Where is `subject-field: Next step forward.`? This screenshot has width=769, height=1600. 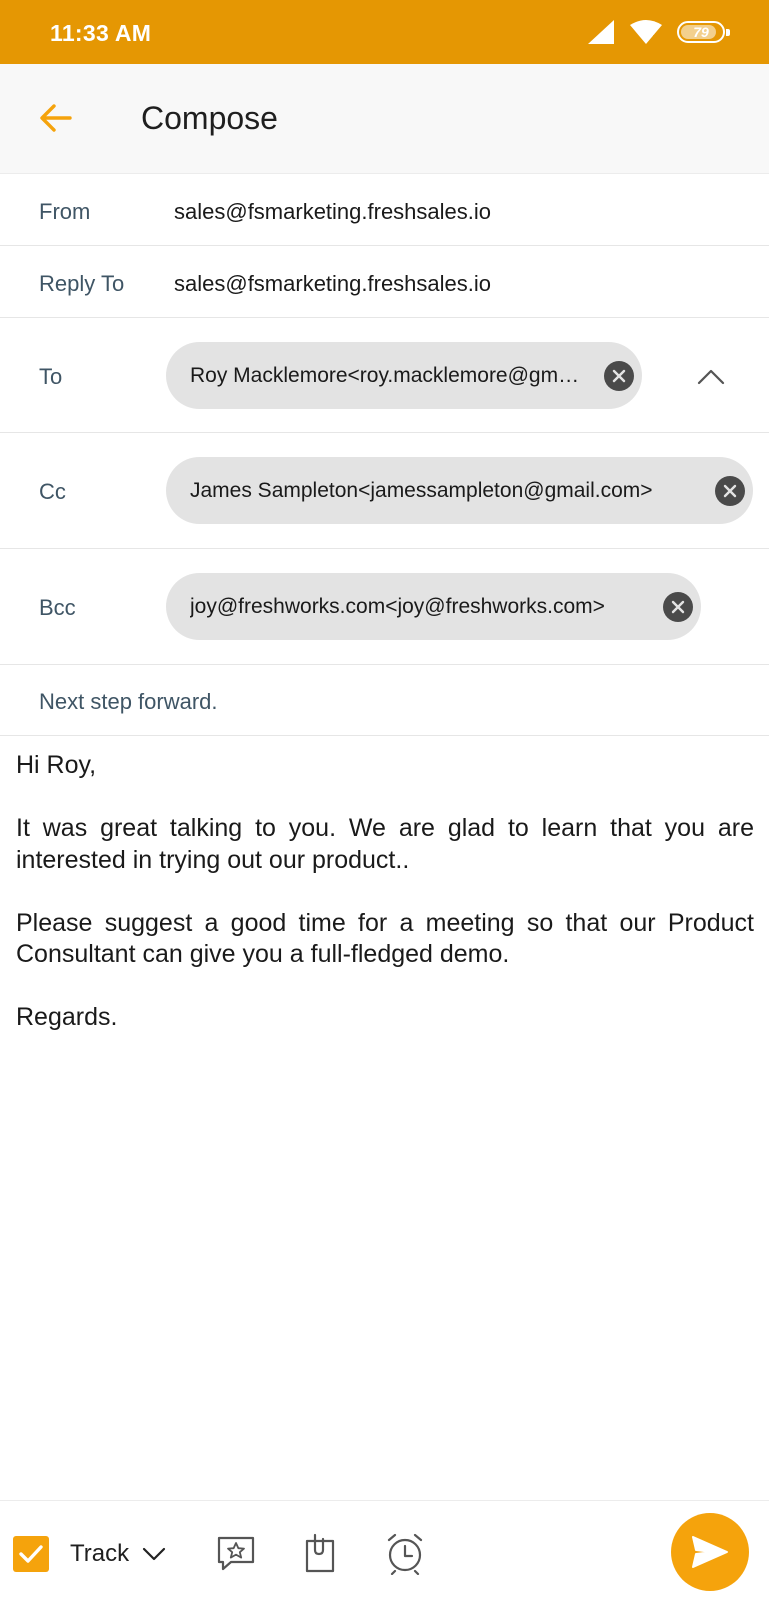
subject-field: Next step forward. is located at coordinates (128, 702).